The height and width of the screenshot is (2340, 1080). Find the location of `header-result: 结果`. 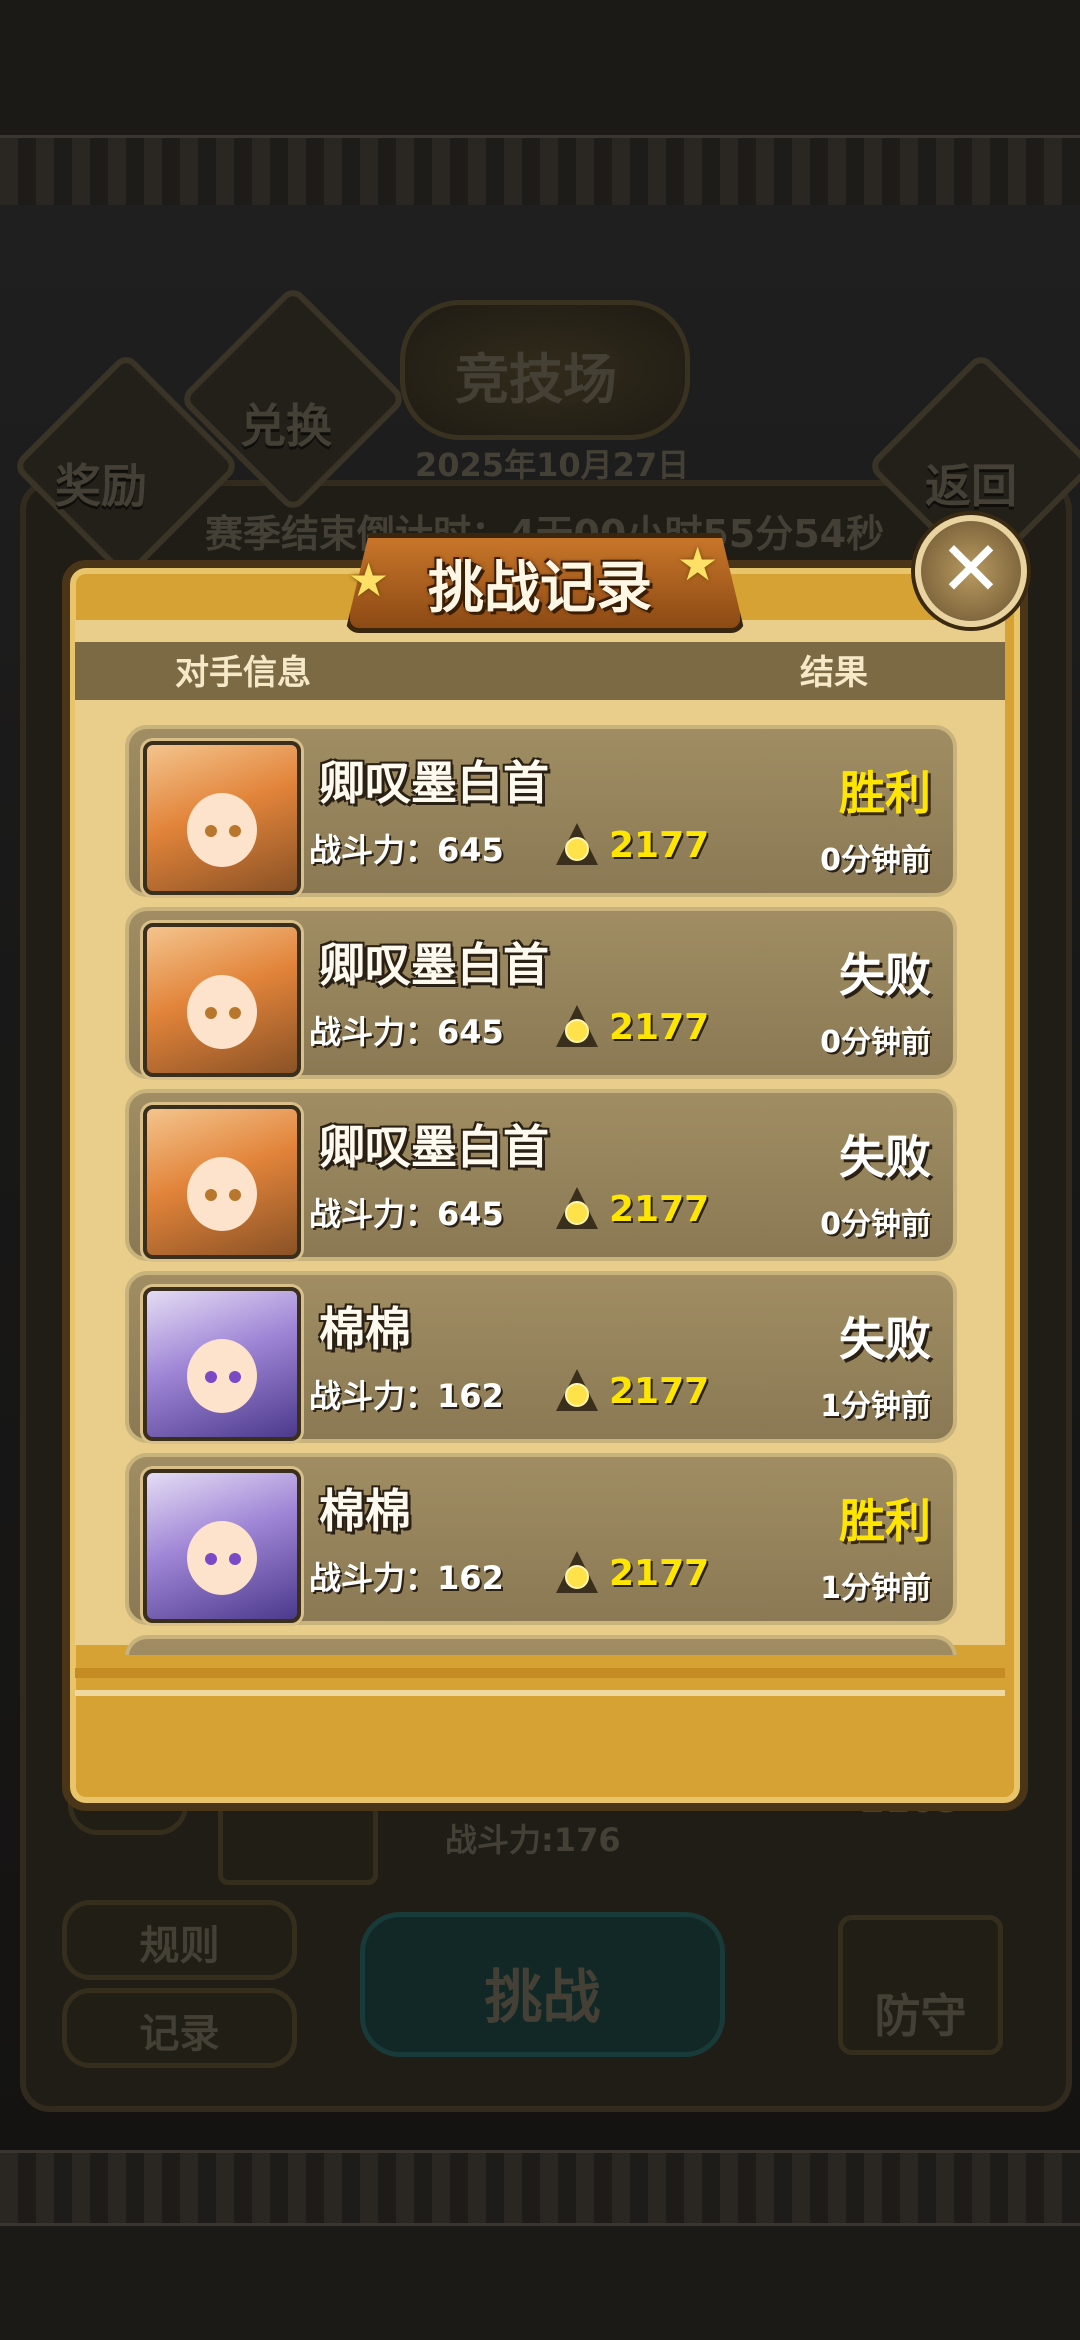

header-result: 结果 is located at coordinates (834, 673).